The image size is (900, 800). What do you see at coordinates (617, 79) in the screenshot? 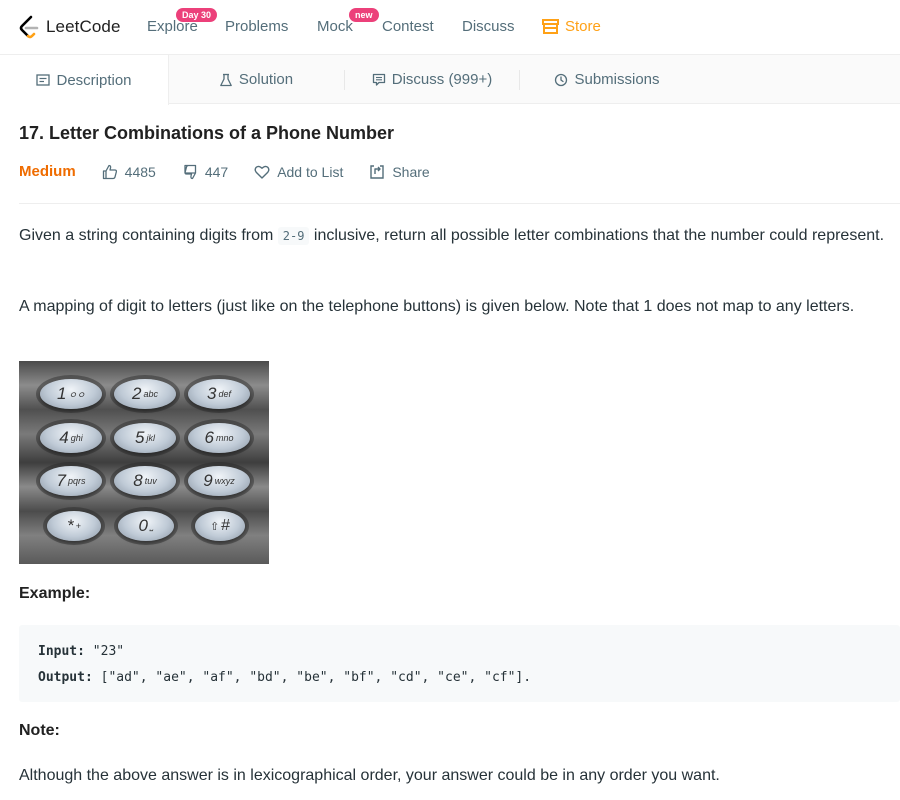
I see `tab-submissions-label: Submissions` at bounding box center [617, 79].